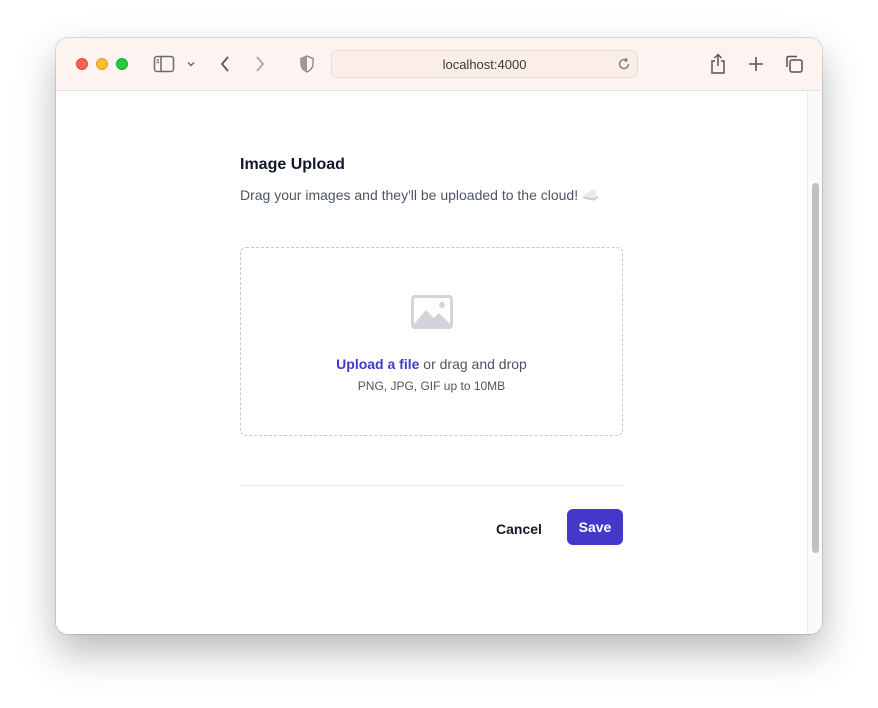 The height and width of the screenshot is (708, 878). I want to click on reload-icon, so click(624, 66).